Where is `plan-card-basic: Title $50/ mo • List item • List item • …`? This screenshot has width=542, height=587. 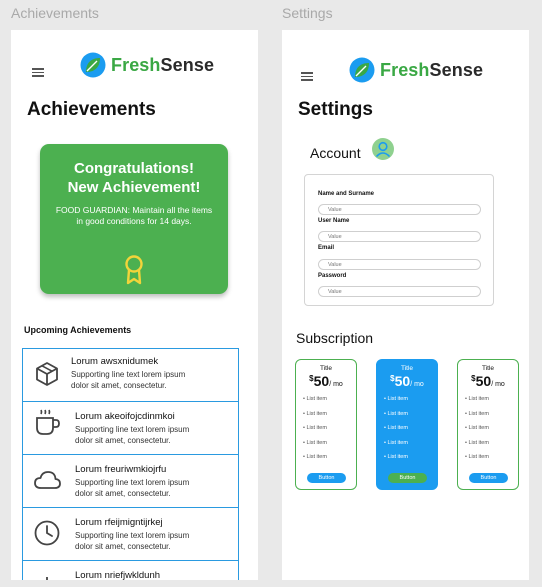
plan-card-basic: Title $50/ mo • List item • List item • … is located at coordinates (326, 424).